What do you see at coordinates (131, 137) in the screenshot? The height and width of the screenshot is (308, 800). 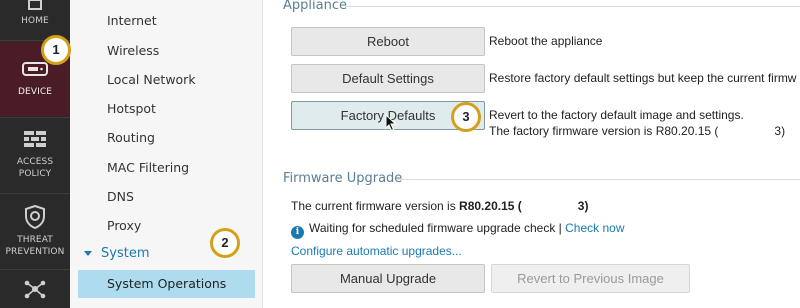 I see `nav-item-routing: Routing` at bounding box center [131, 137].